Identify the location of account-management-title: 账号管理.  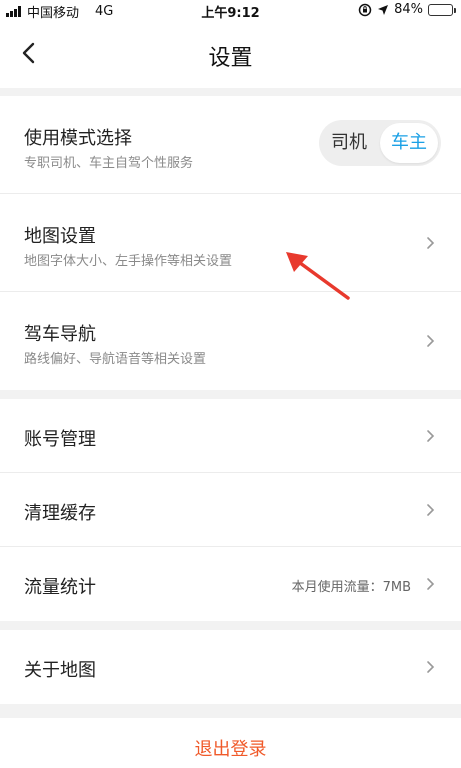
(60, 439).